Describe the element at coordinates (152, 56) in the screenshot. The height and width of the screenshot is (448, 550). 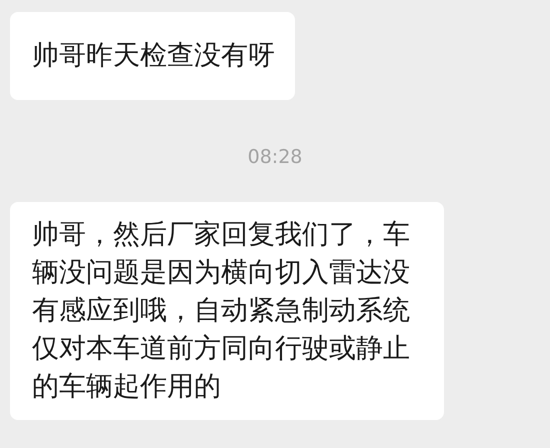
I see `message-bubble: 帅哥昨天检查没有呀` at that location.